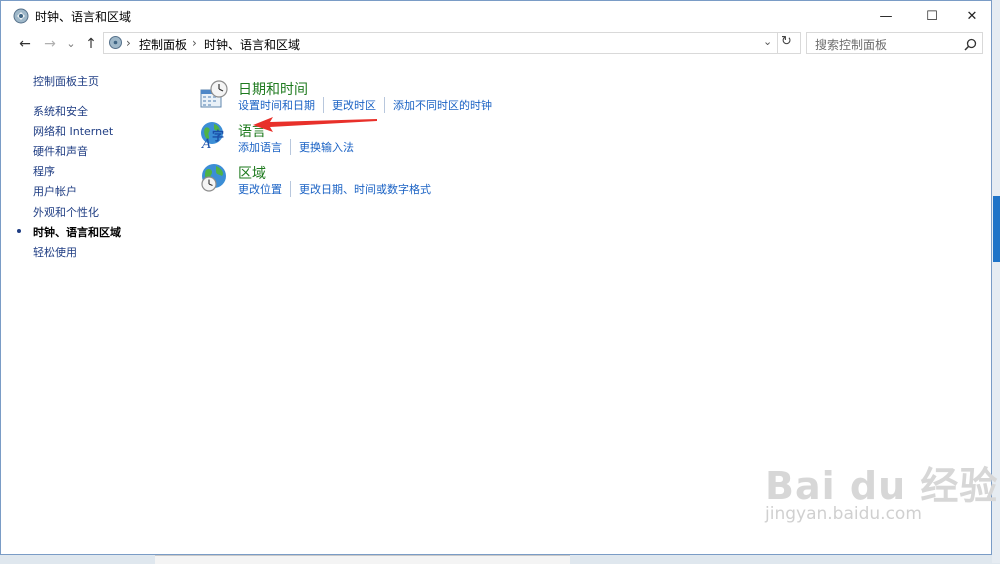  I want to click on region-title: 区域, so click(252, 173).